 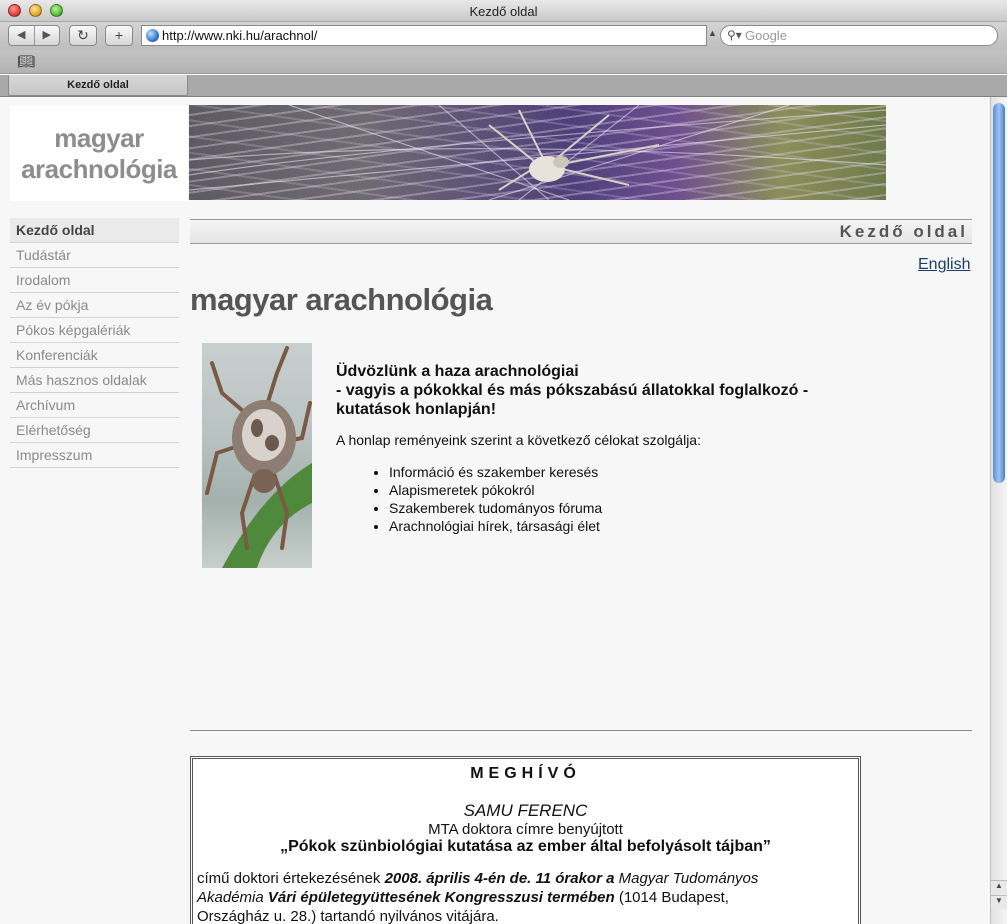 What do you see at coordinates (341, 299) in the screenshot?
I see `page-title: magyar arachnológia` at bounding box center [341, 299].